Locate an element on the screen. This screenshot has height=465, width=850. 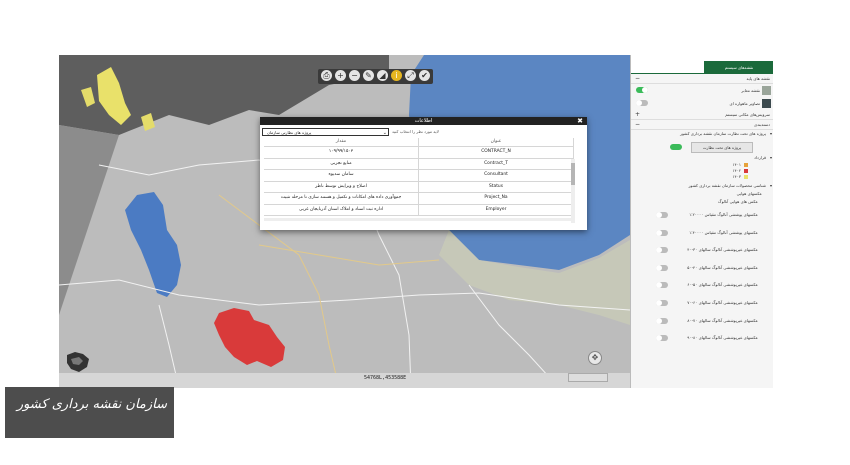
row-field: Project_Na is located at coordinates (496, 198).